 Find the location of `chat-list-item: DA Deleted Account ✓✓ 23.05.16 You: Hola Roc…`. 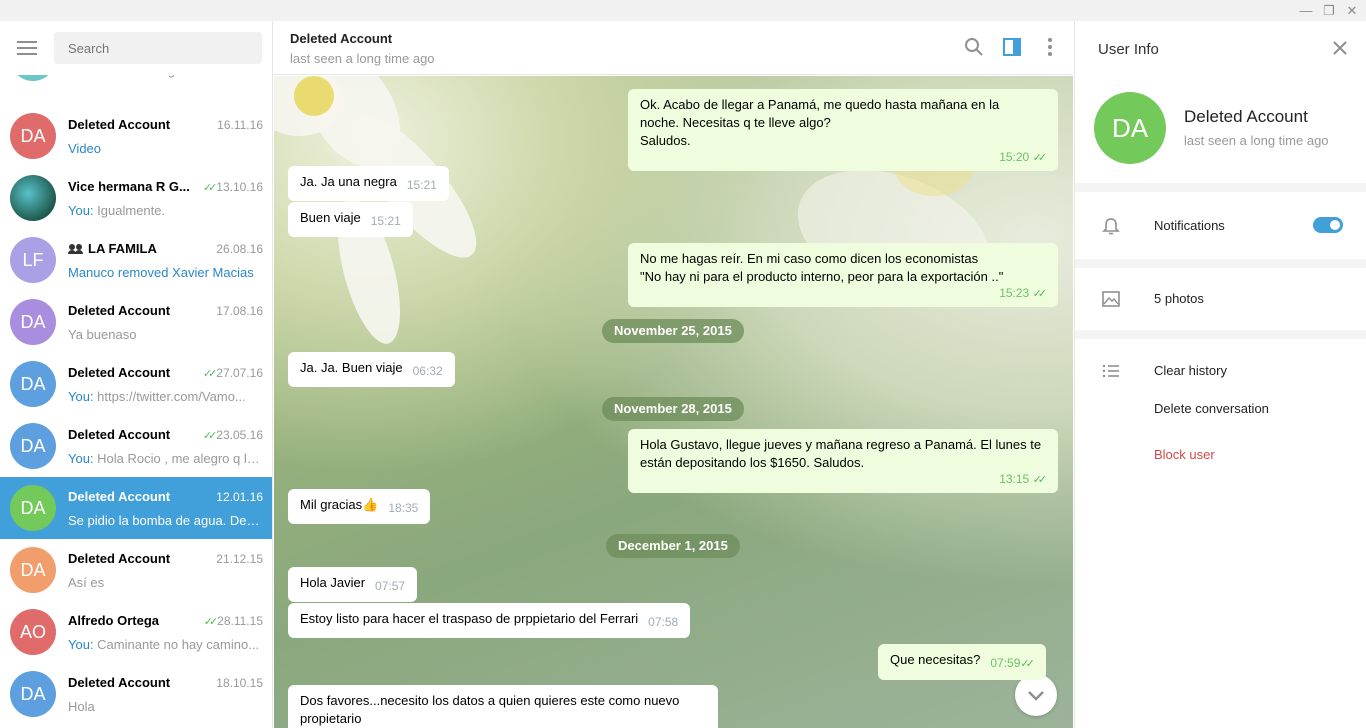

chat-list-item: DA Deleted Account ✓✓ 23.05.16 You: Hola Roc… is located at coordinates (136, 446).